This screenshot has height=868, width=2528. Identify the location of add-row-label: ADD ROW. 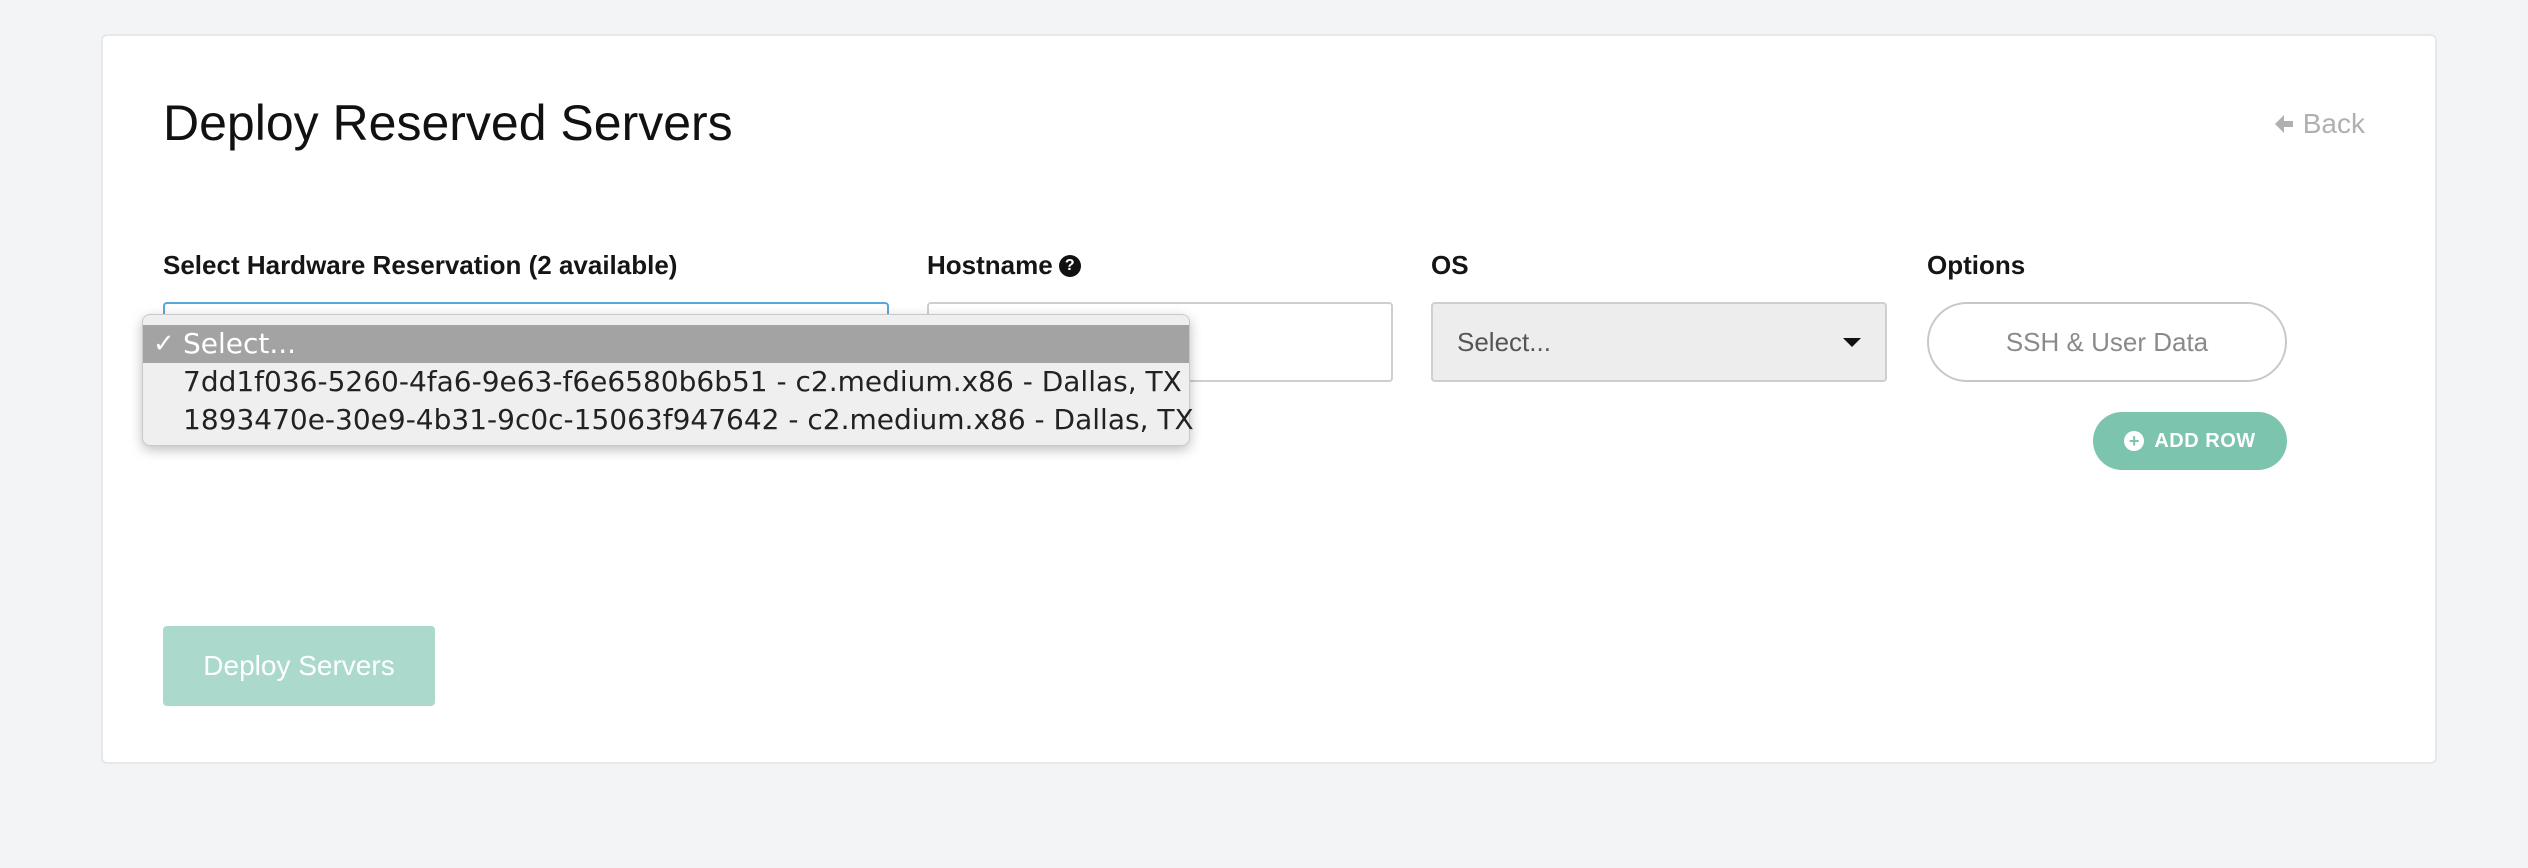
(2205, 440).